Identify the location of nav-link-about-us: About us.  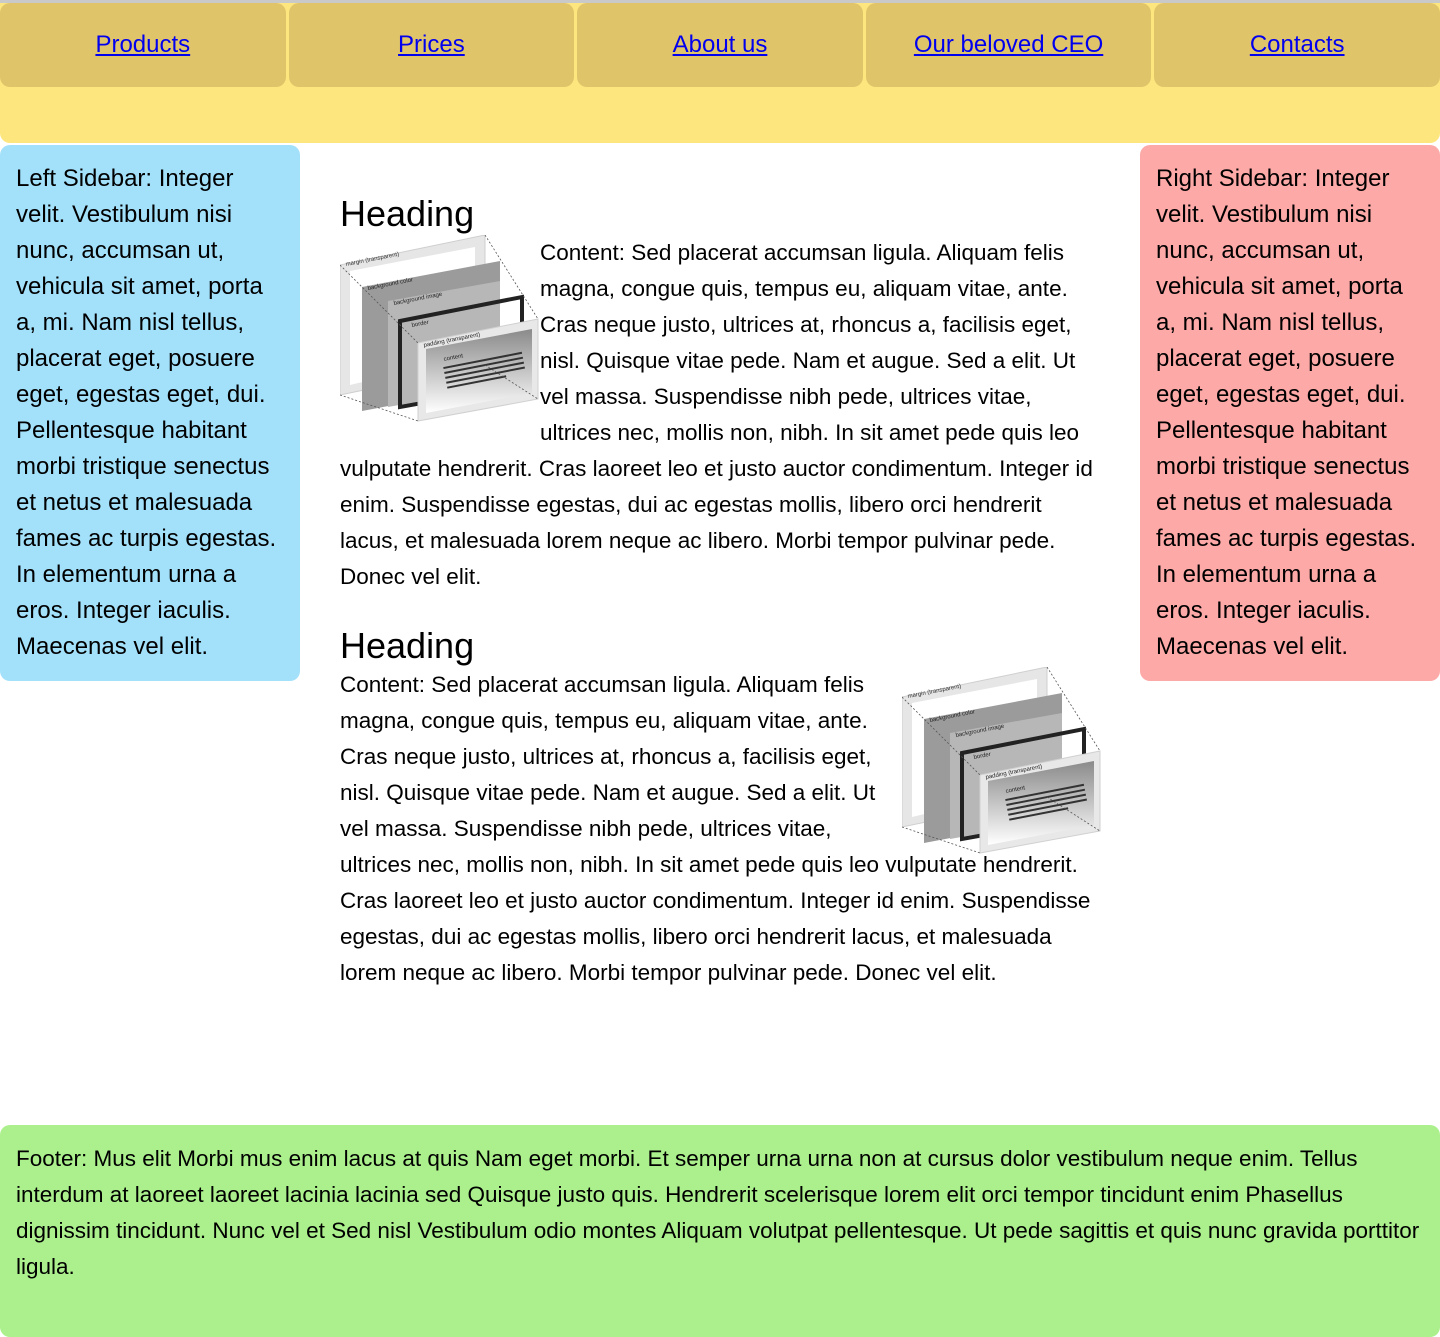
(720, 45).